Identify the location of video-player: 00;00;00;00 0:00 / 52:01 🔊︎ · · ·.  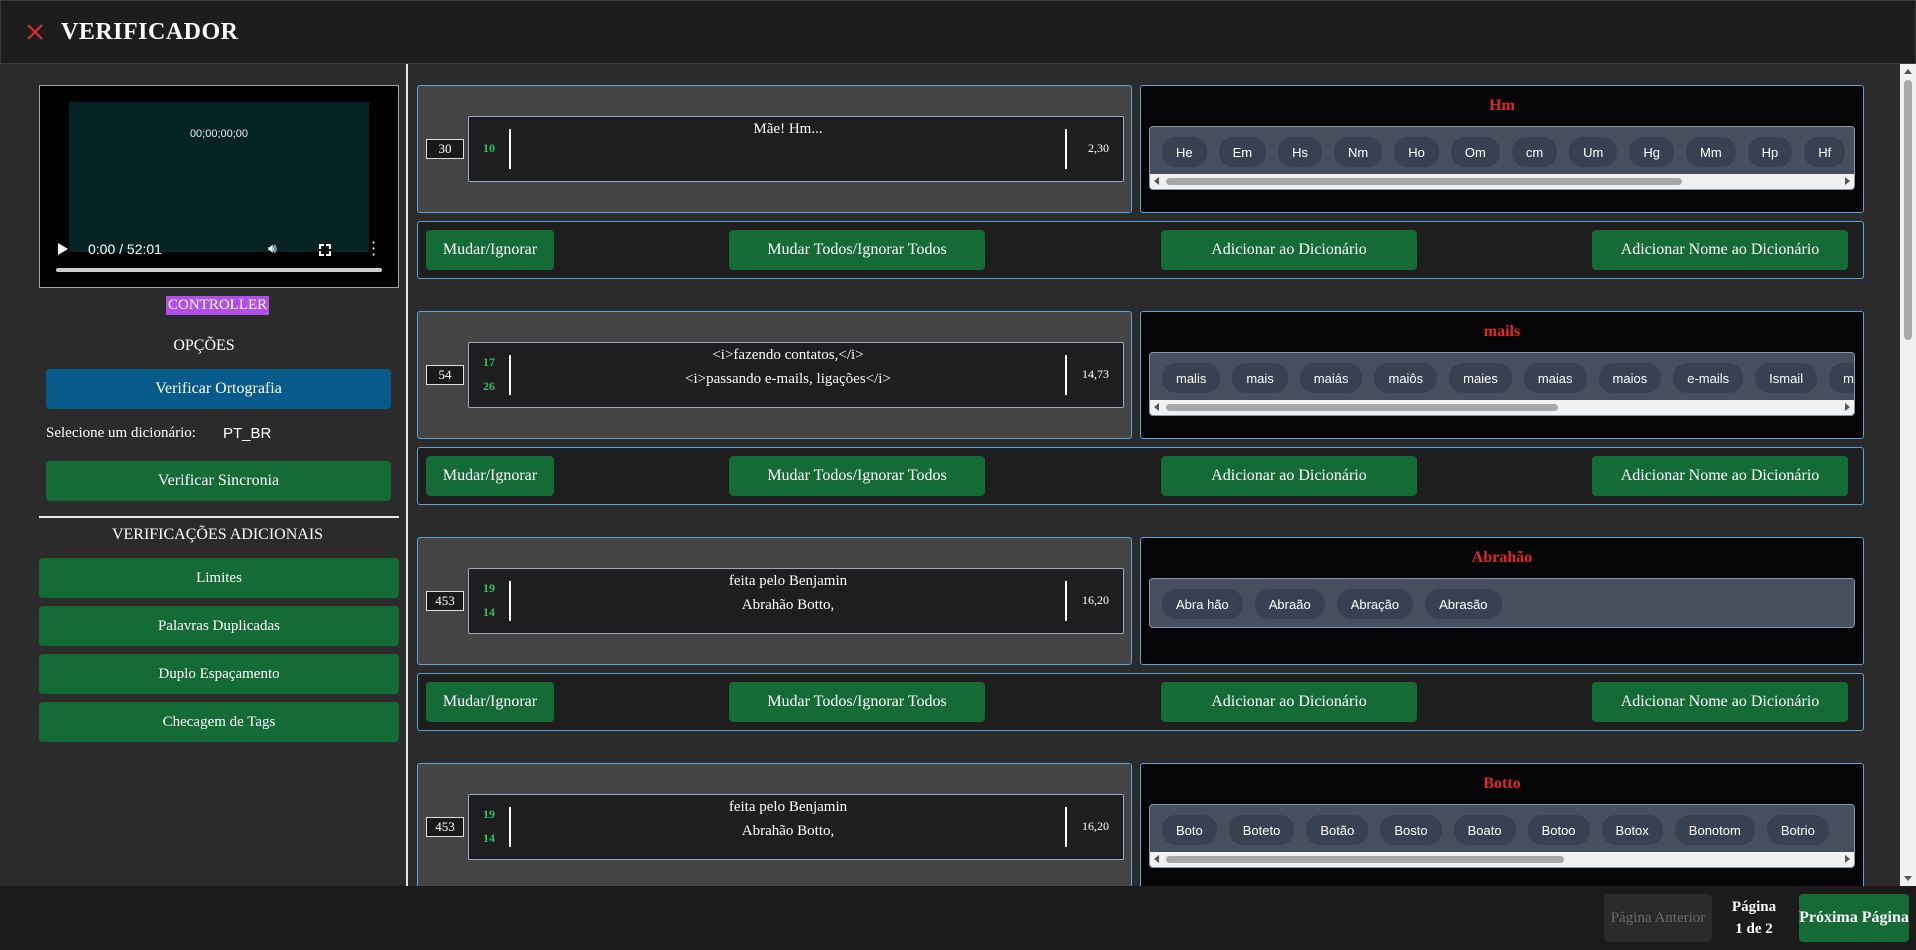
(219, 186).